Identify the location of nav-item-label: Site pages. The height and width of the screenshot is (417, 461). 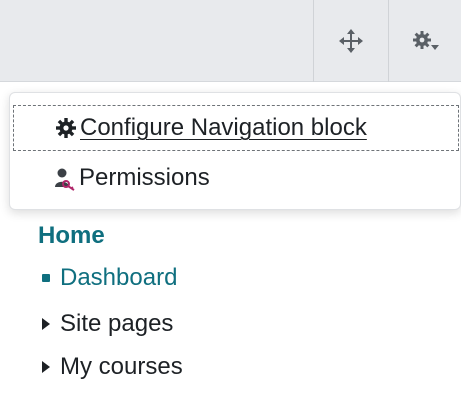
(117, 323).